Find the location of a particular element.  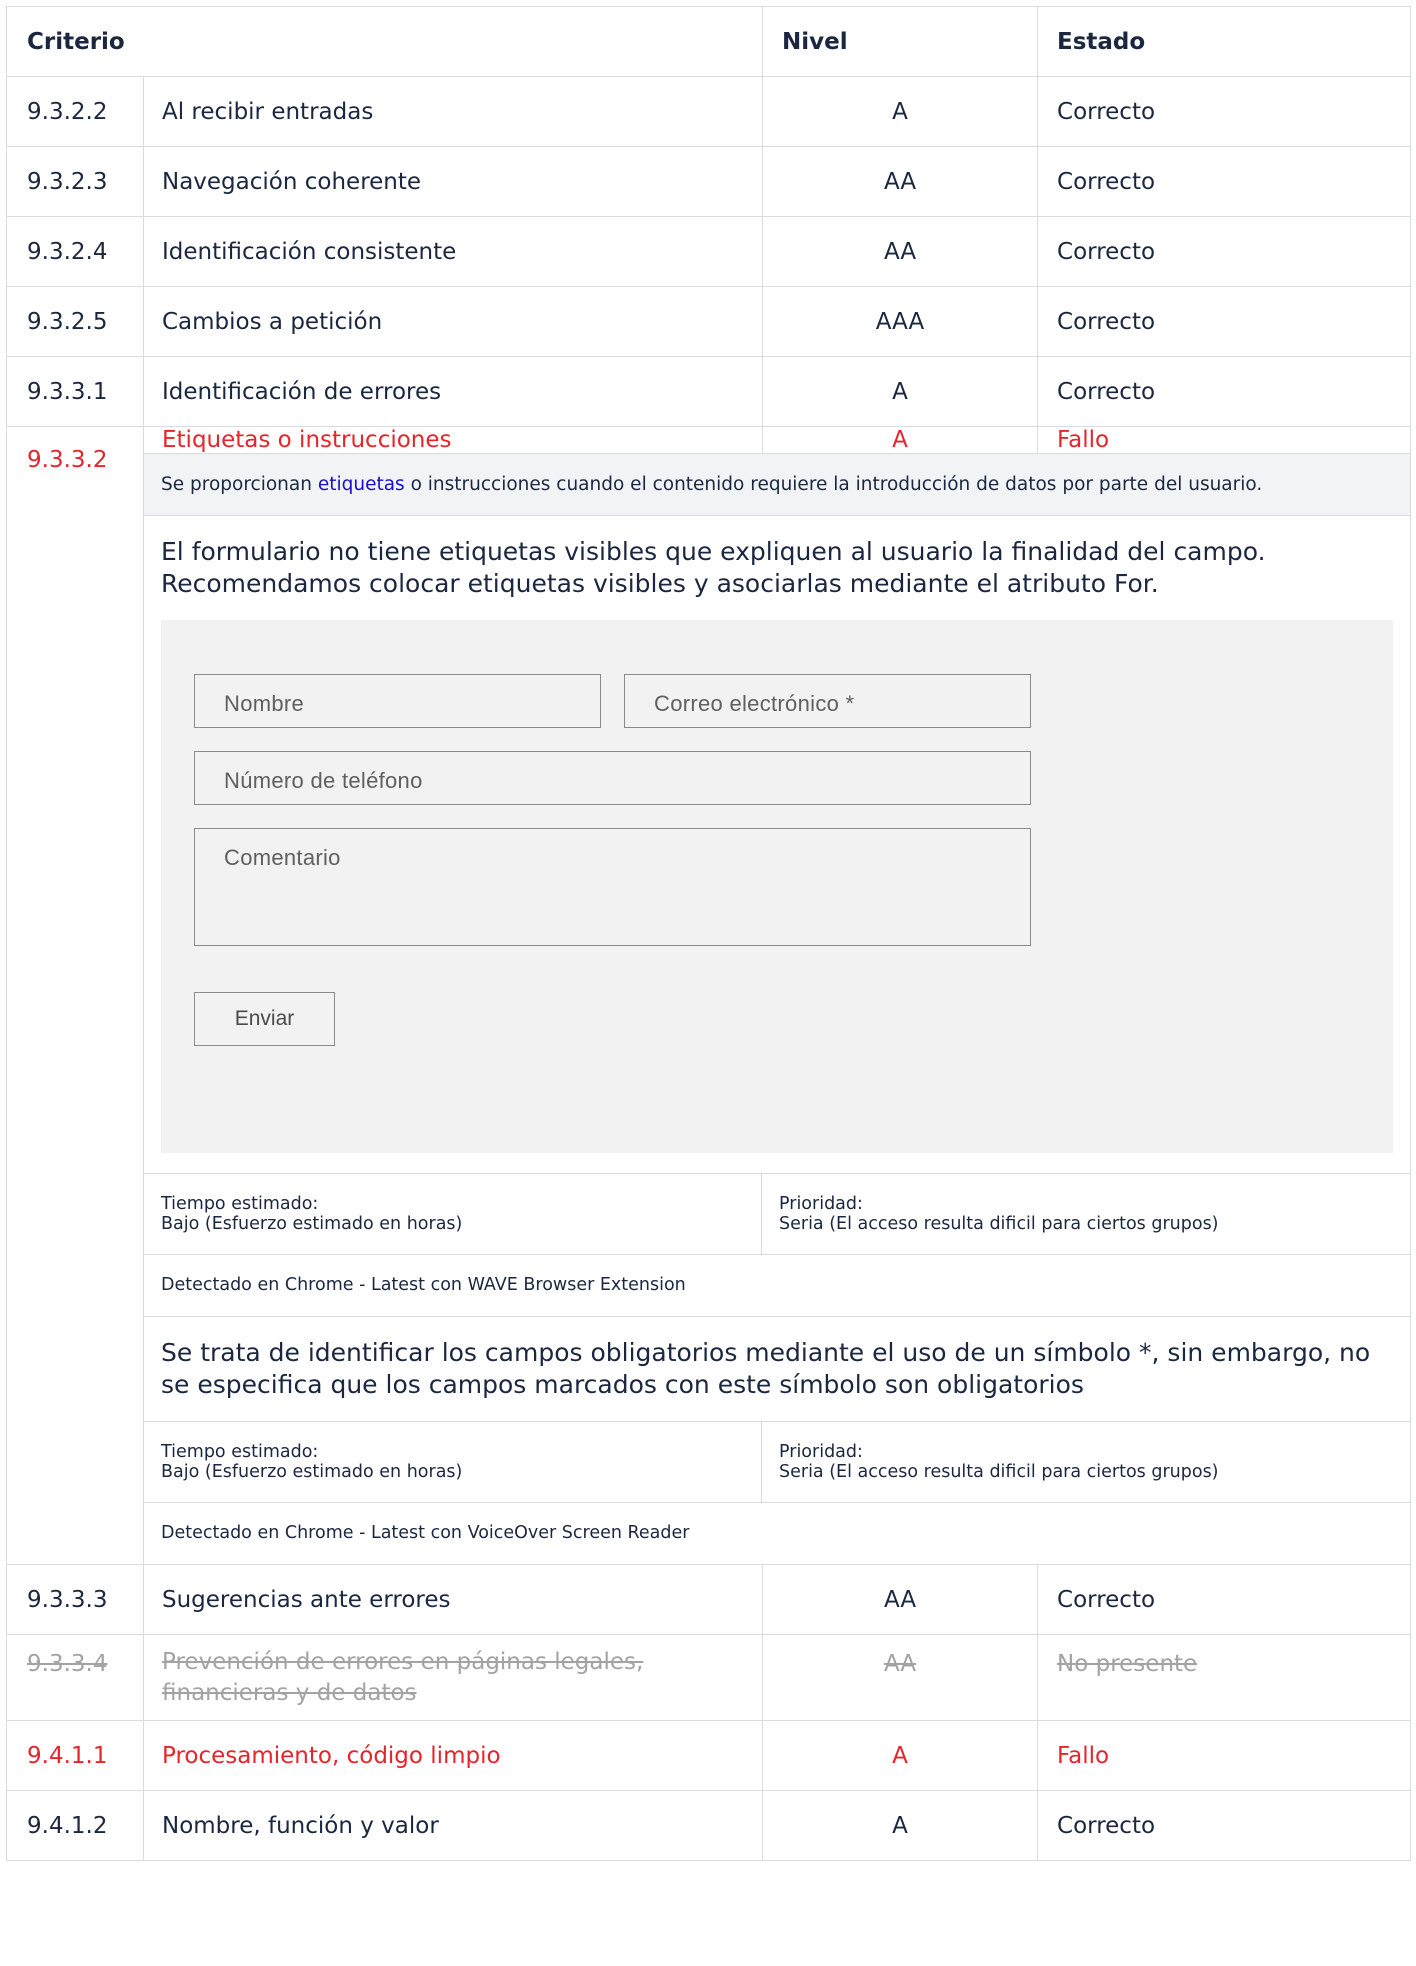

criterion-name: Procesamiento, código limpio is located at coordinates (453, 1755).